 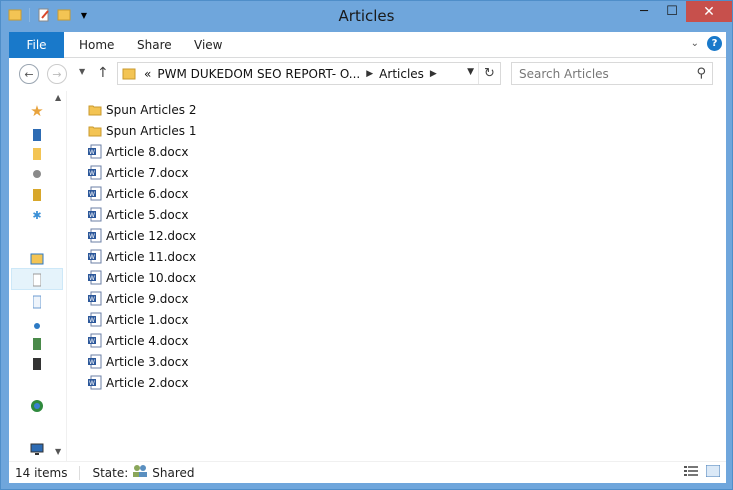 What do you see at coordinates (644, 11) in the screenshot?
I see `minimize-button: ─` at bounding box center [644, 11].